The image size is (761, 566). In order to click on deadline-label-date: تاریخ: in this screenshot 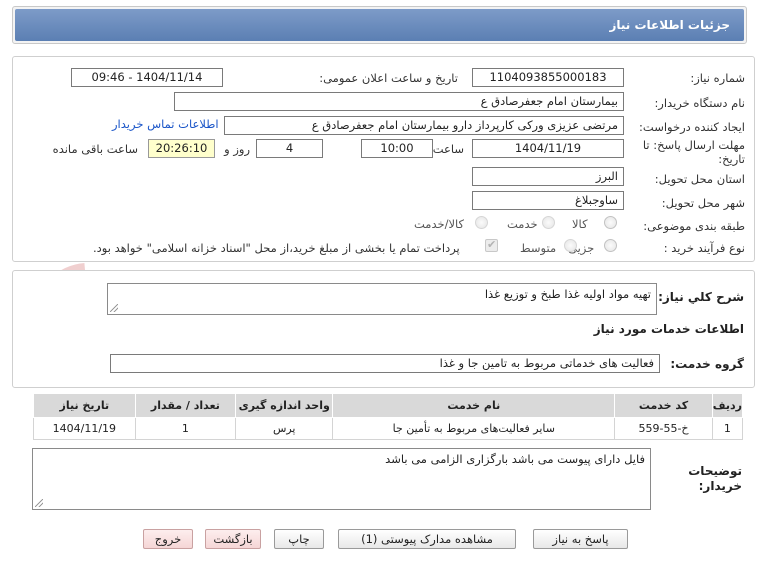, I will do `click(731, 159)`.